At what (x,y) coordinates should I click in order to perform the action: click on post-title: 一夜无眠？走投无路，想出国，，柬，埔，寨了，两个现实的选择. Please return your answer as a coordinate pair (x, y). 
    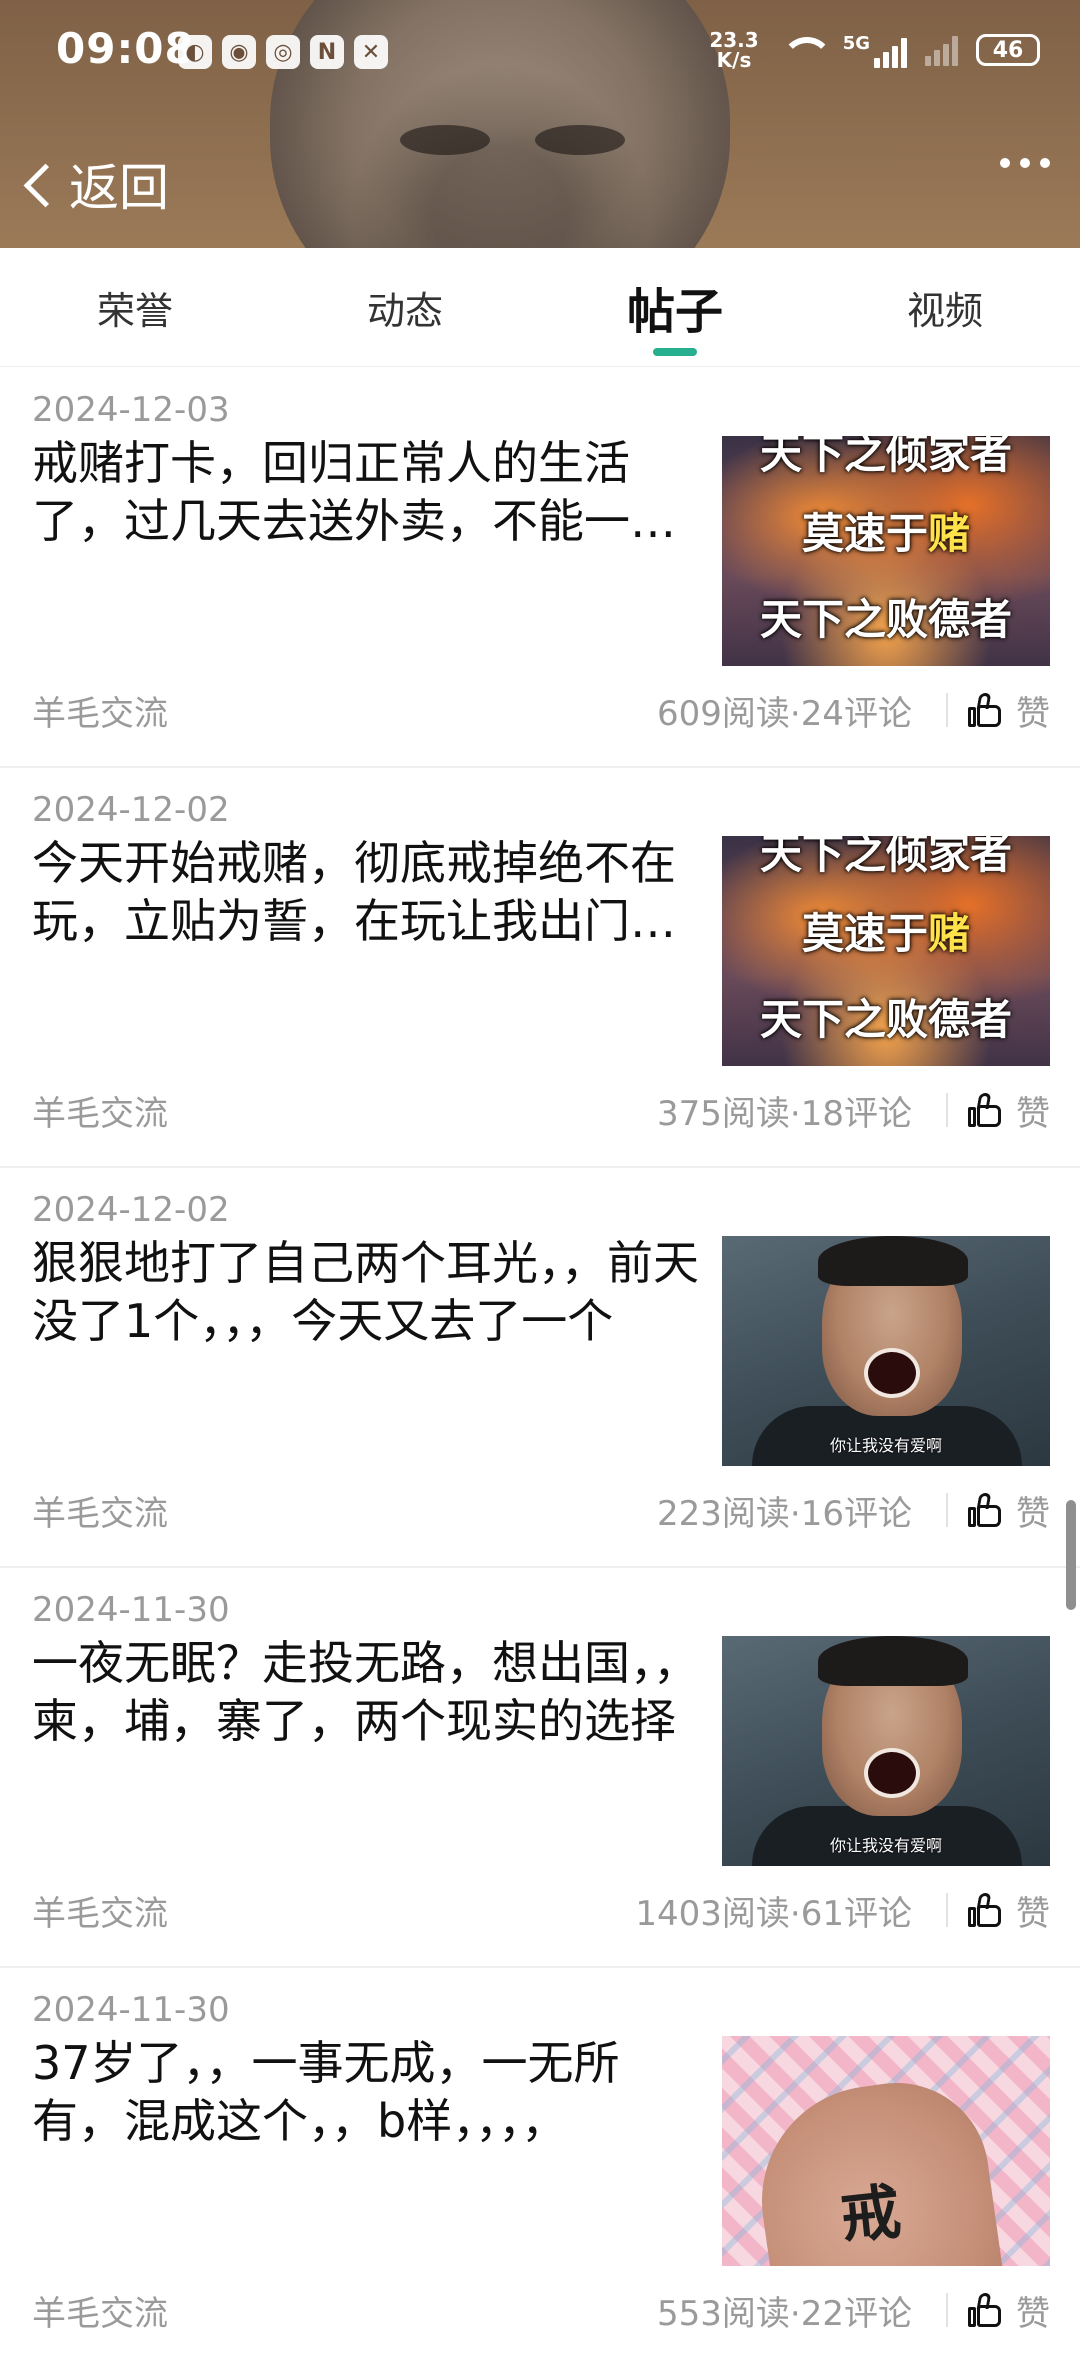
    Looking at the image, I should click on (367, 1692).